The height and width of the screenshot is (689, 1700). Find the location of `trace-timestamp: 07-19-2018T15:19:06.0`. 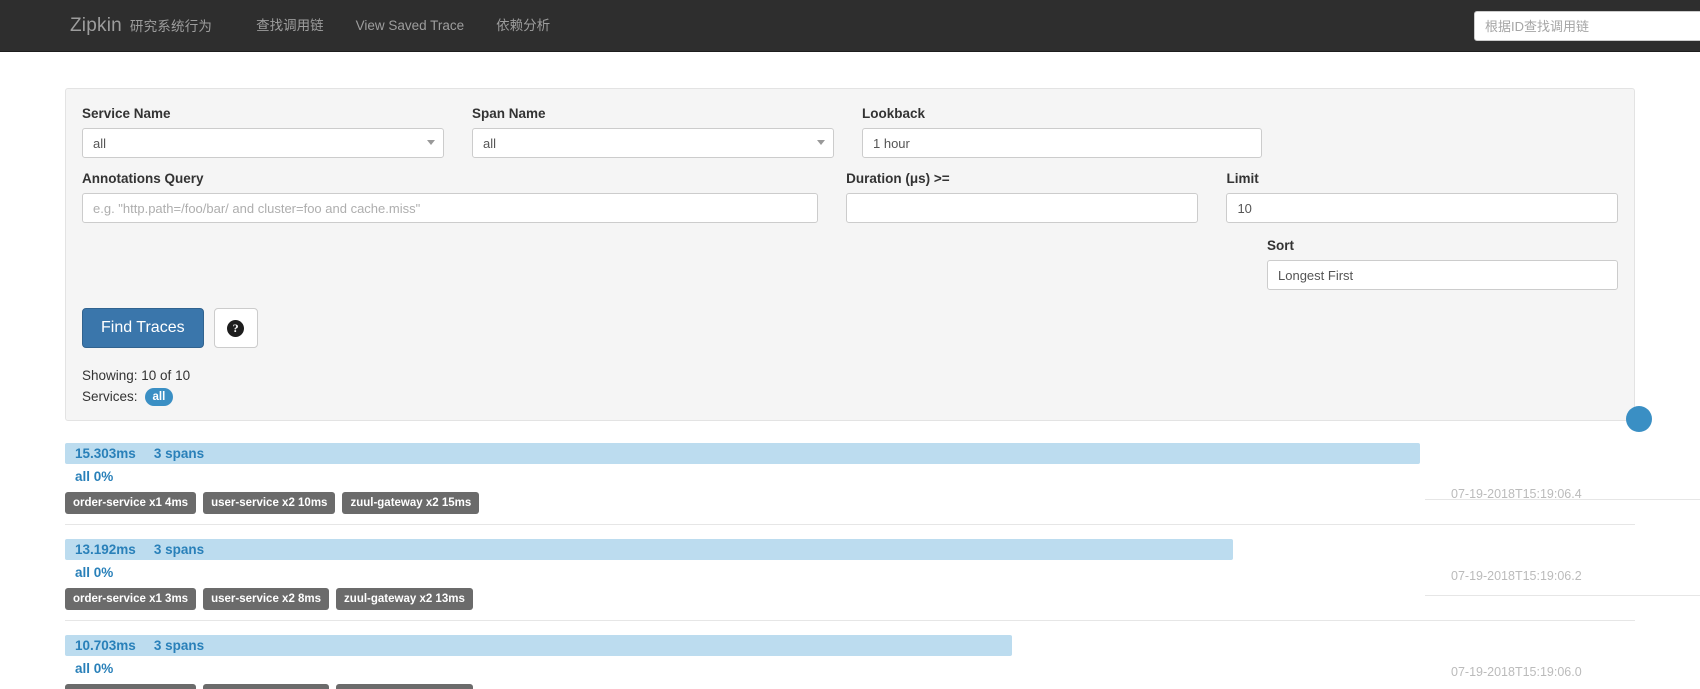

trace-timestamp: 07-19-2018T15:19:06.0 is located at coordinates (1516, 672).